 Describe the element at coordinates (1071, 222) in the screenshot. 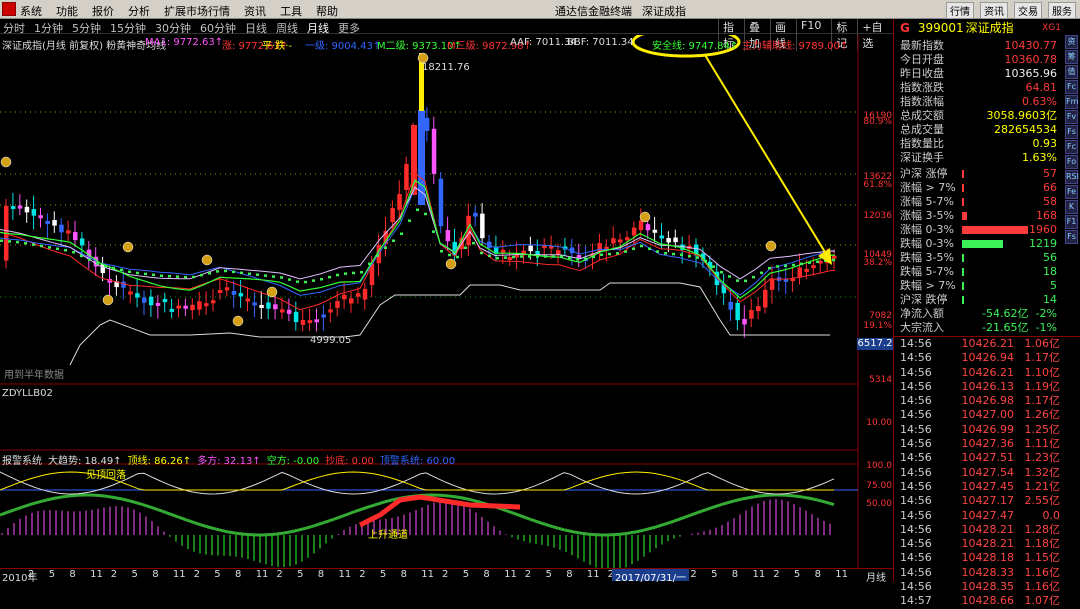

I see `side-tab: F1` at that location.